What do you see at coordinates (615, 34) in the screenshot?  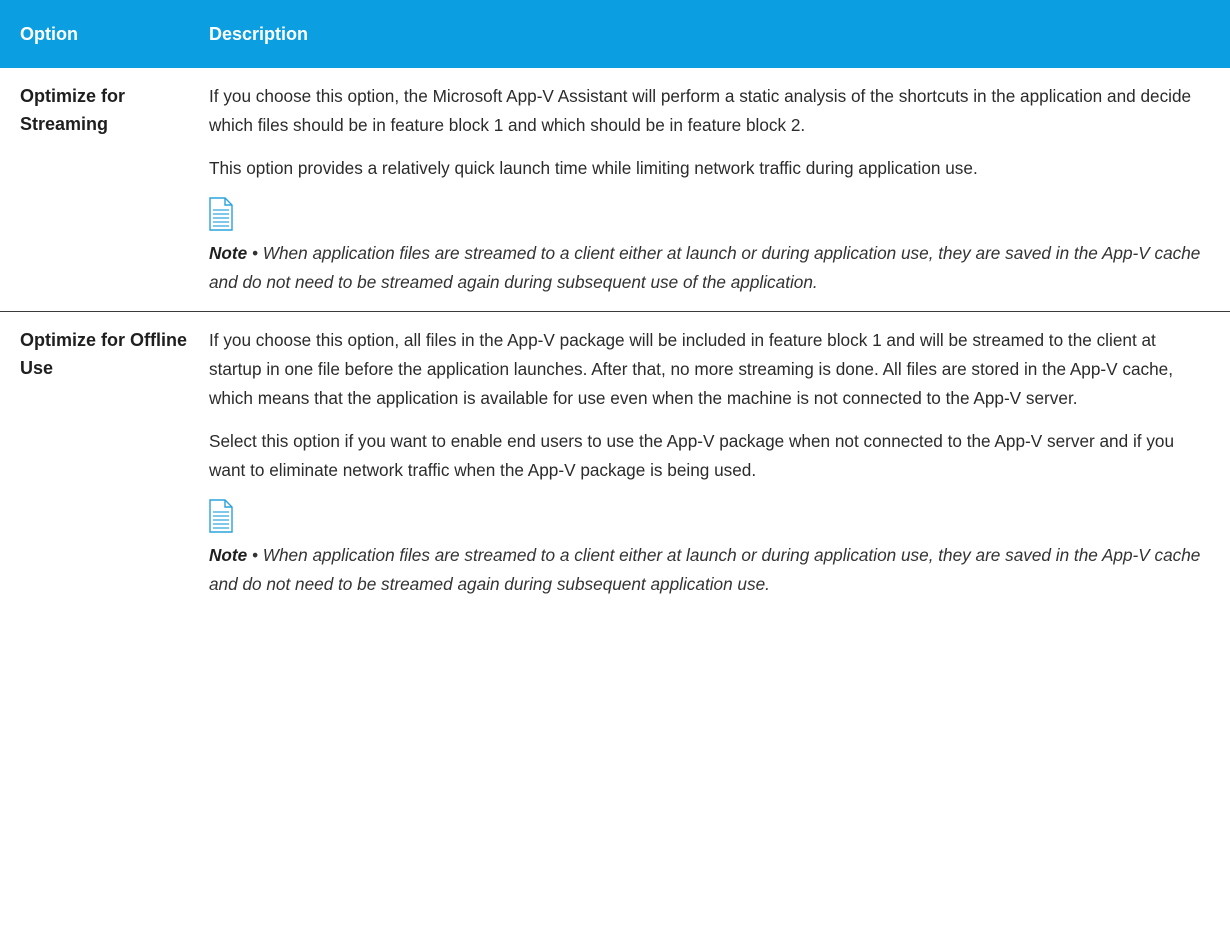 I see `table-header-row: Option Description` at bounding box center [615, 34].